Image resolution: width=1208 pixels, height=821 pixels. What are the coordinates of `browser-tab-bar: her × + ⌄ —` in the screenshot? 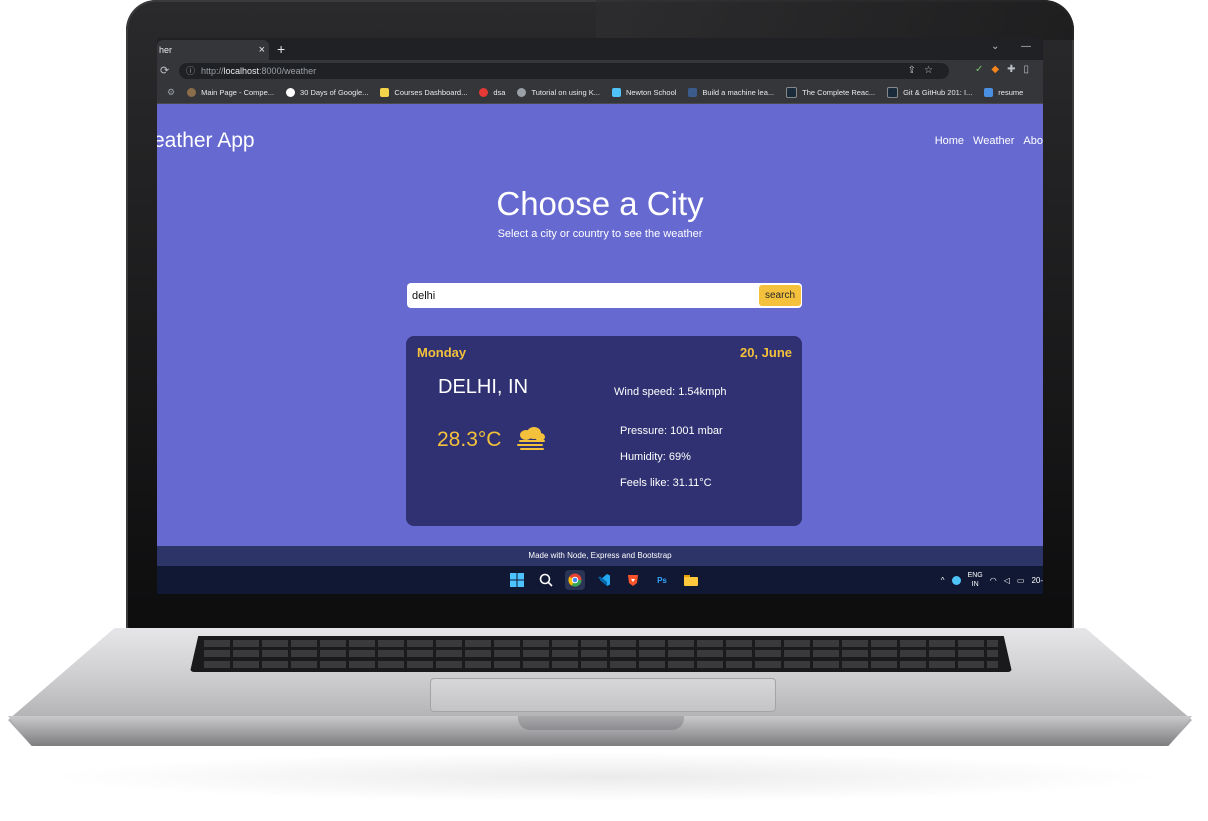 It's located at (600, 49).